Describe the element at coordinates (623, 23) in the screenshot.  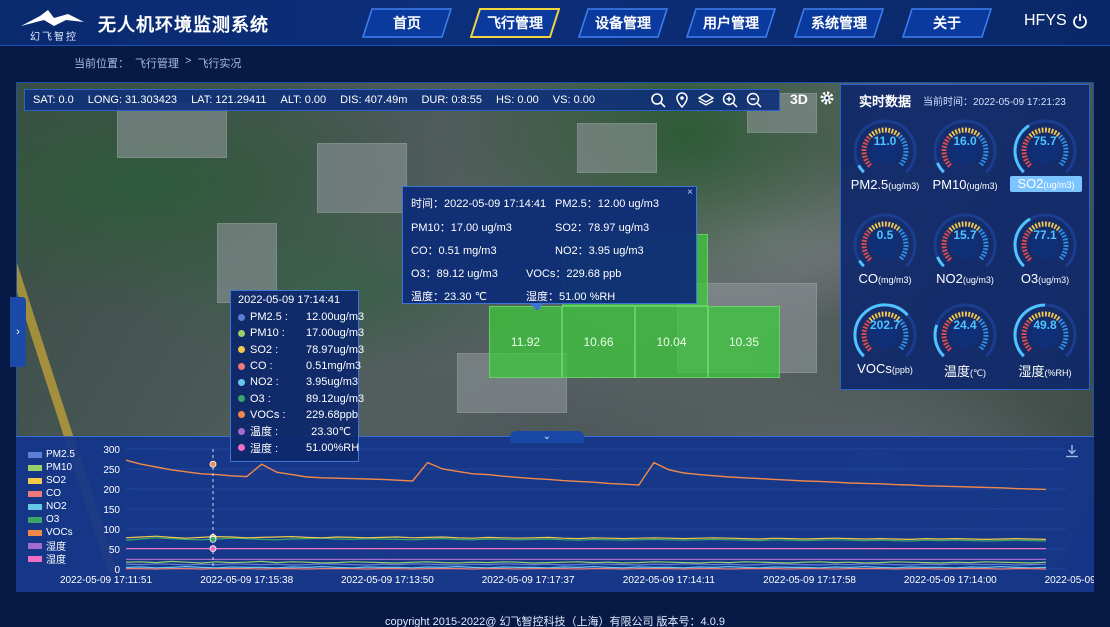
I see `nav-device-management: 设备管理` at that location.